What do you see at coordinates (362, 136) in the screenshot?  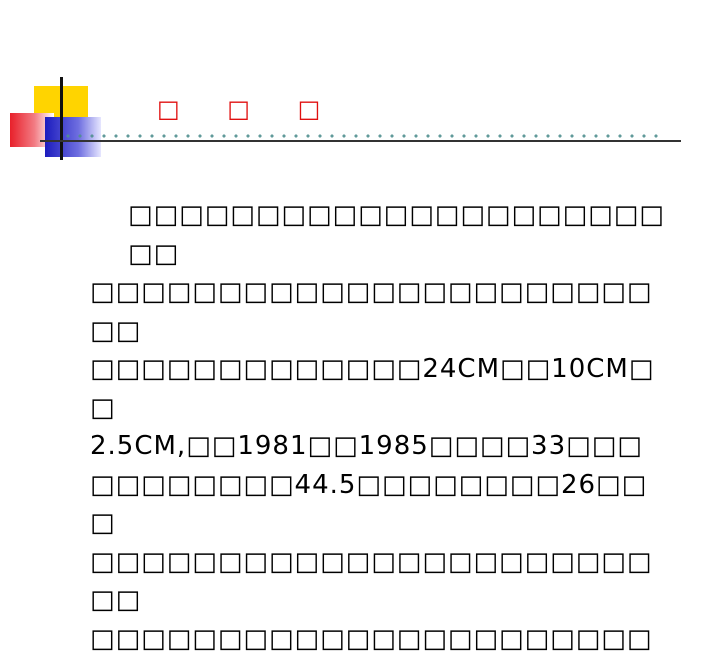 I see `dotted-separator` at bounding box center [362, 136].